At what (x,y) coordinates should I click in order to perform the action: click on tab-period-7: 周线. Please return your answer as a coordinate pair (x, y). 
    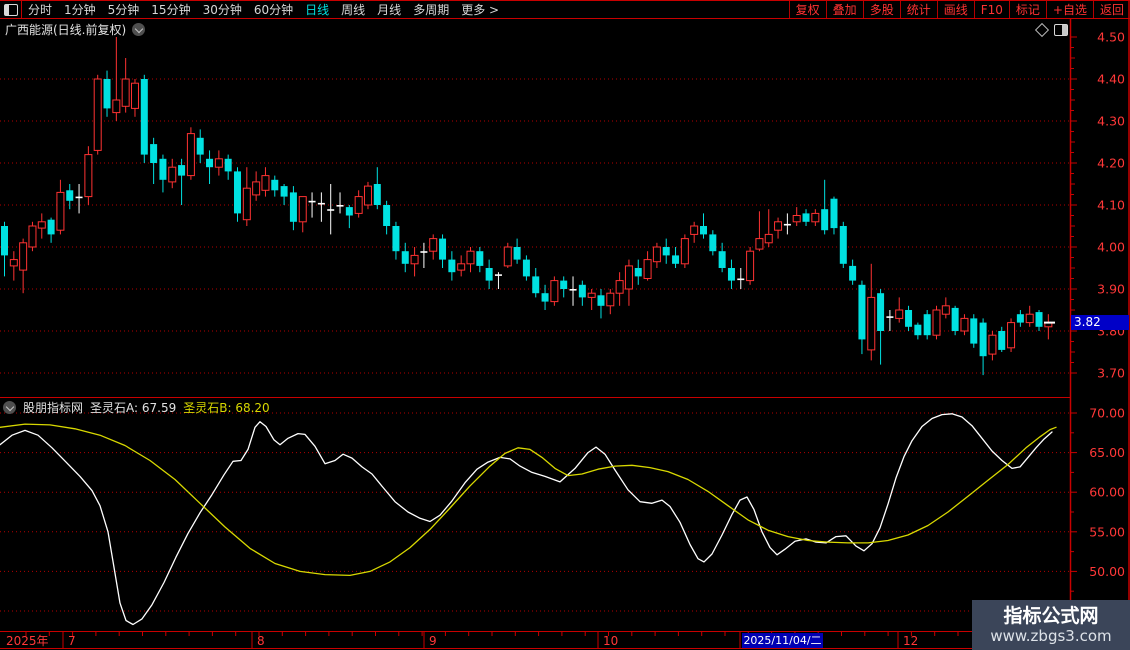
    Looking at the image, I should click on (353, 9).